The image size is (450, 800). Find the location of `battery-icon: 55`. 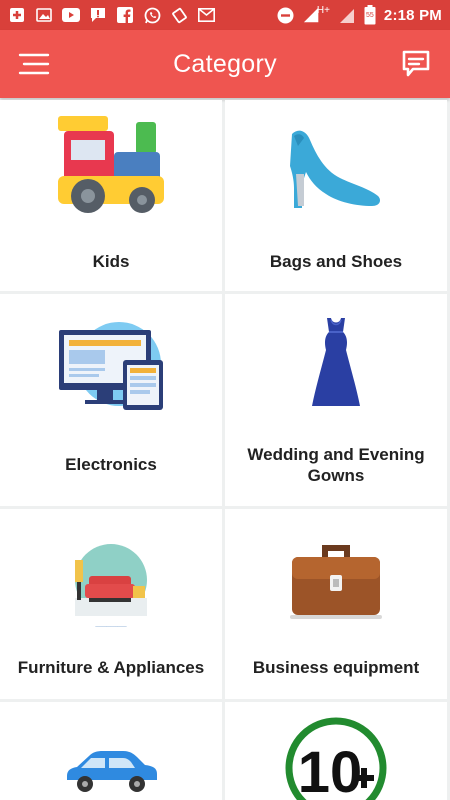

battery-icon: 55 is located at coordinates (370, 15).